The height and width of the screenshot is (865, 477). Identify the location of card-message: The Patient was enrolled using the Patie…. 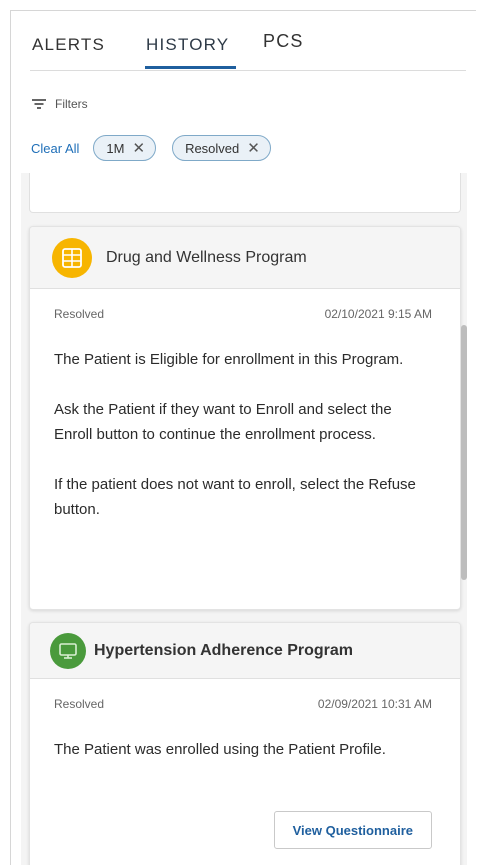
(220, 749).